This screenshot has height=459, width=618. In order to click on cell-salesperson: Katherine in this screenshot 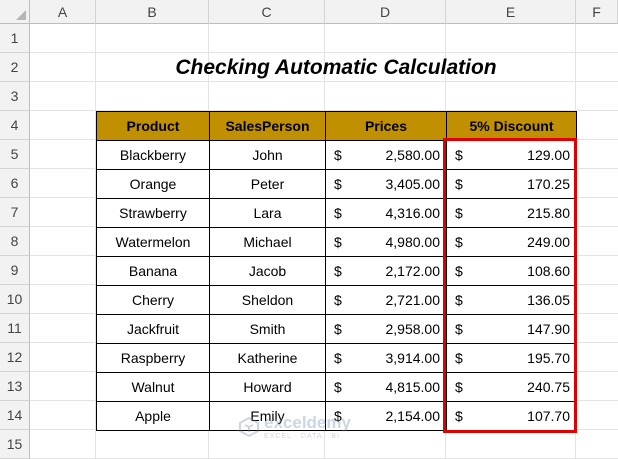, I will do `click(267, 358)`.